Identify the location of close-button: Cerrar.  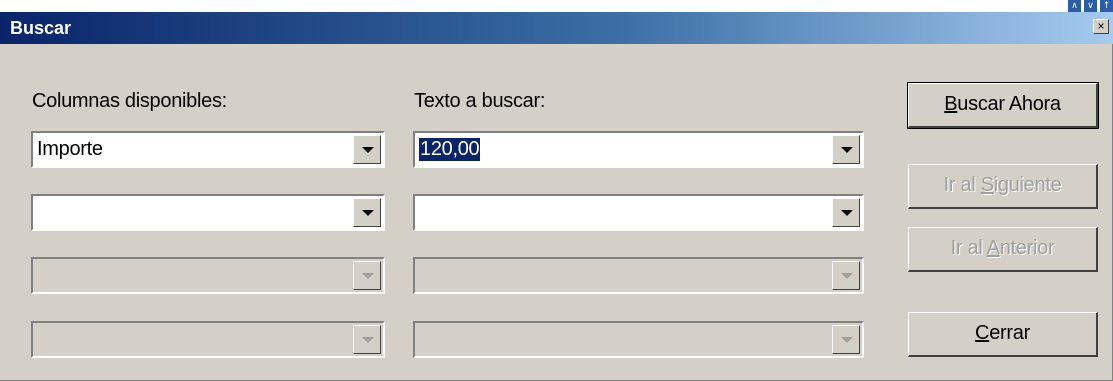
(1003, 334).